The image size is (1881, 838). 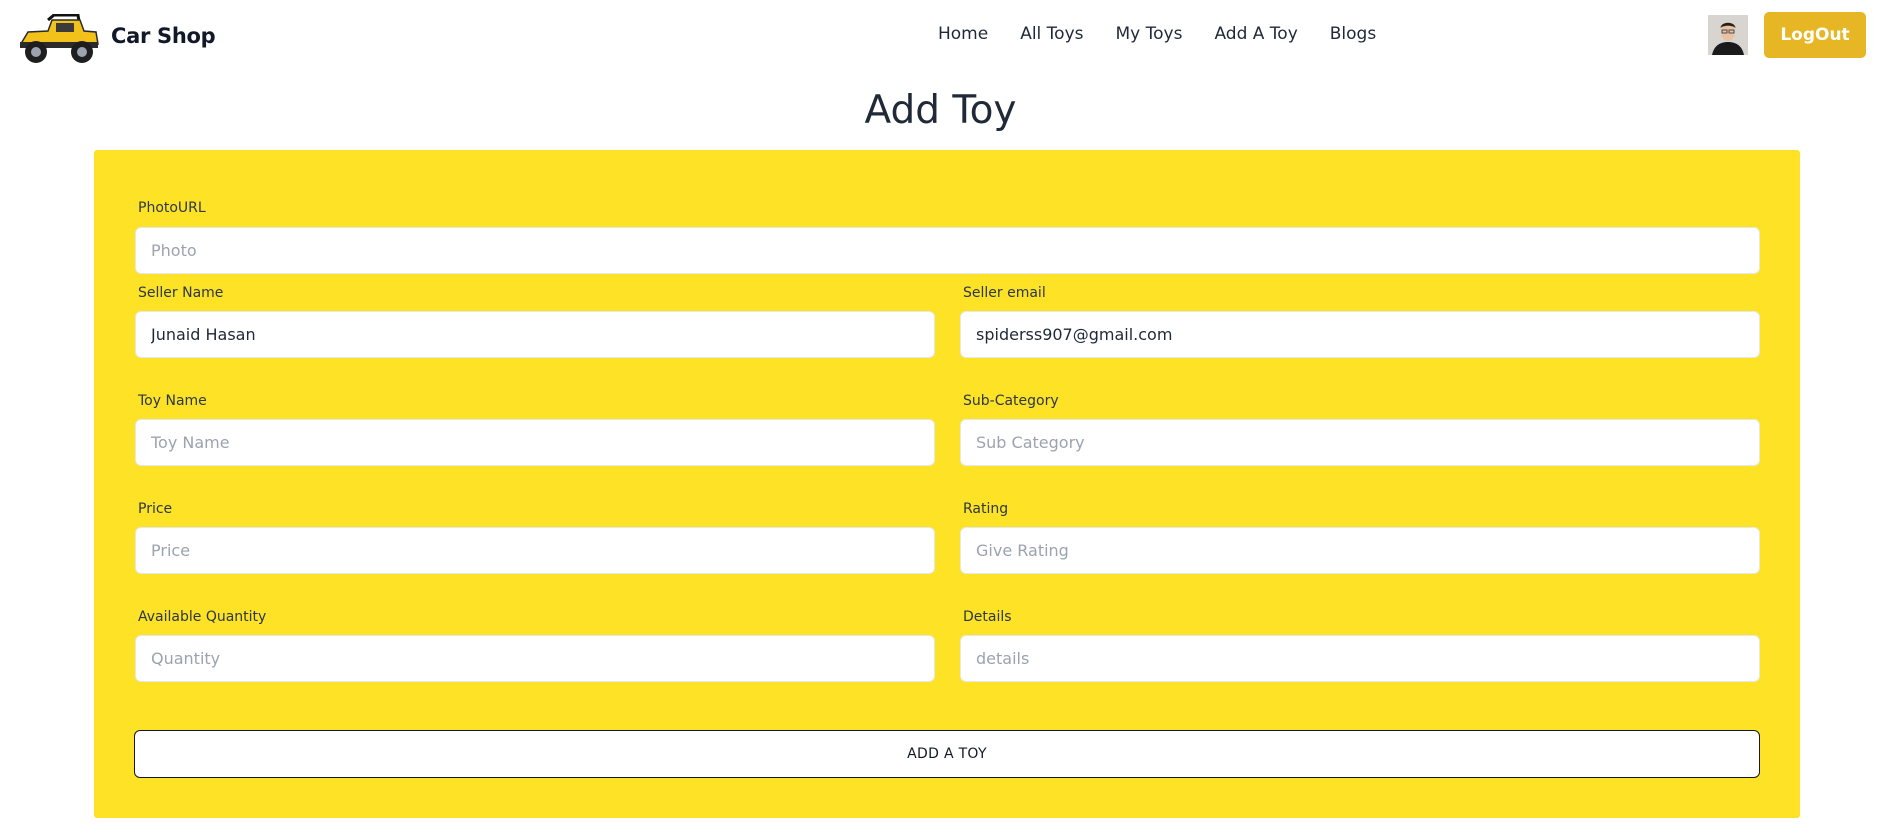 What do you see at coordinates (963, 34) in the screenshot?
I see `nav-item-home: Home` at bounding box center [963, 34].